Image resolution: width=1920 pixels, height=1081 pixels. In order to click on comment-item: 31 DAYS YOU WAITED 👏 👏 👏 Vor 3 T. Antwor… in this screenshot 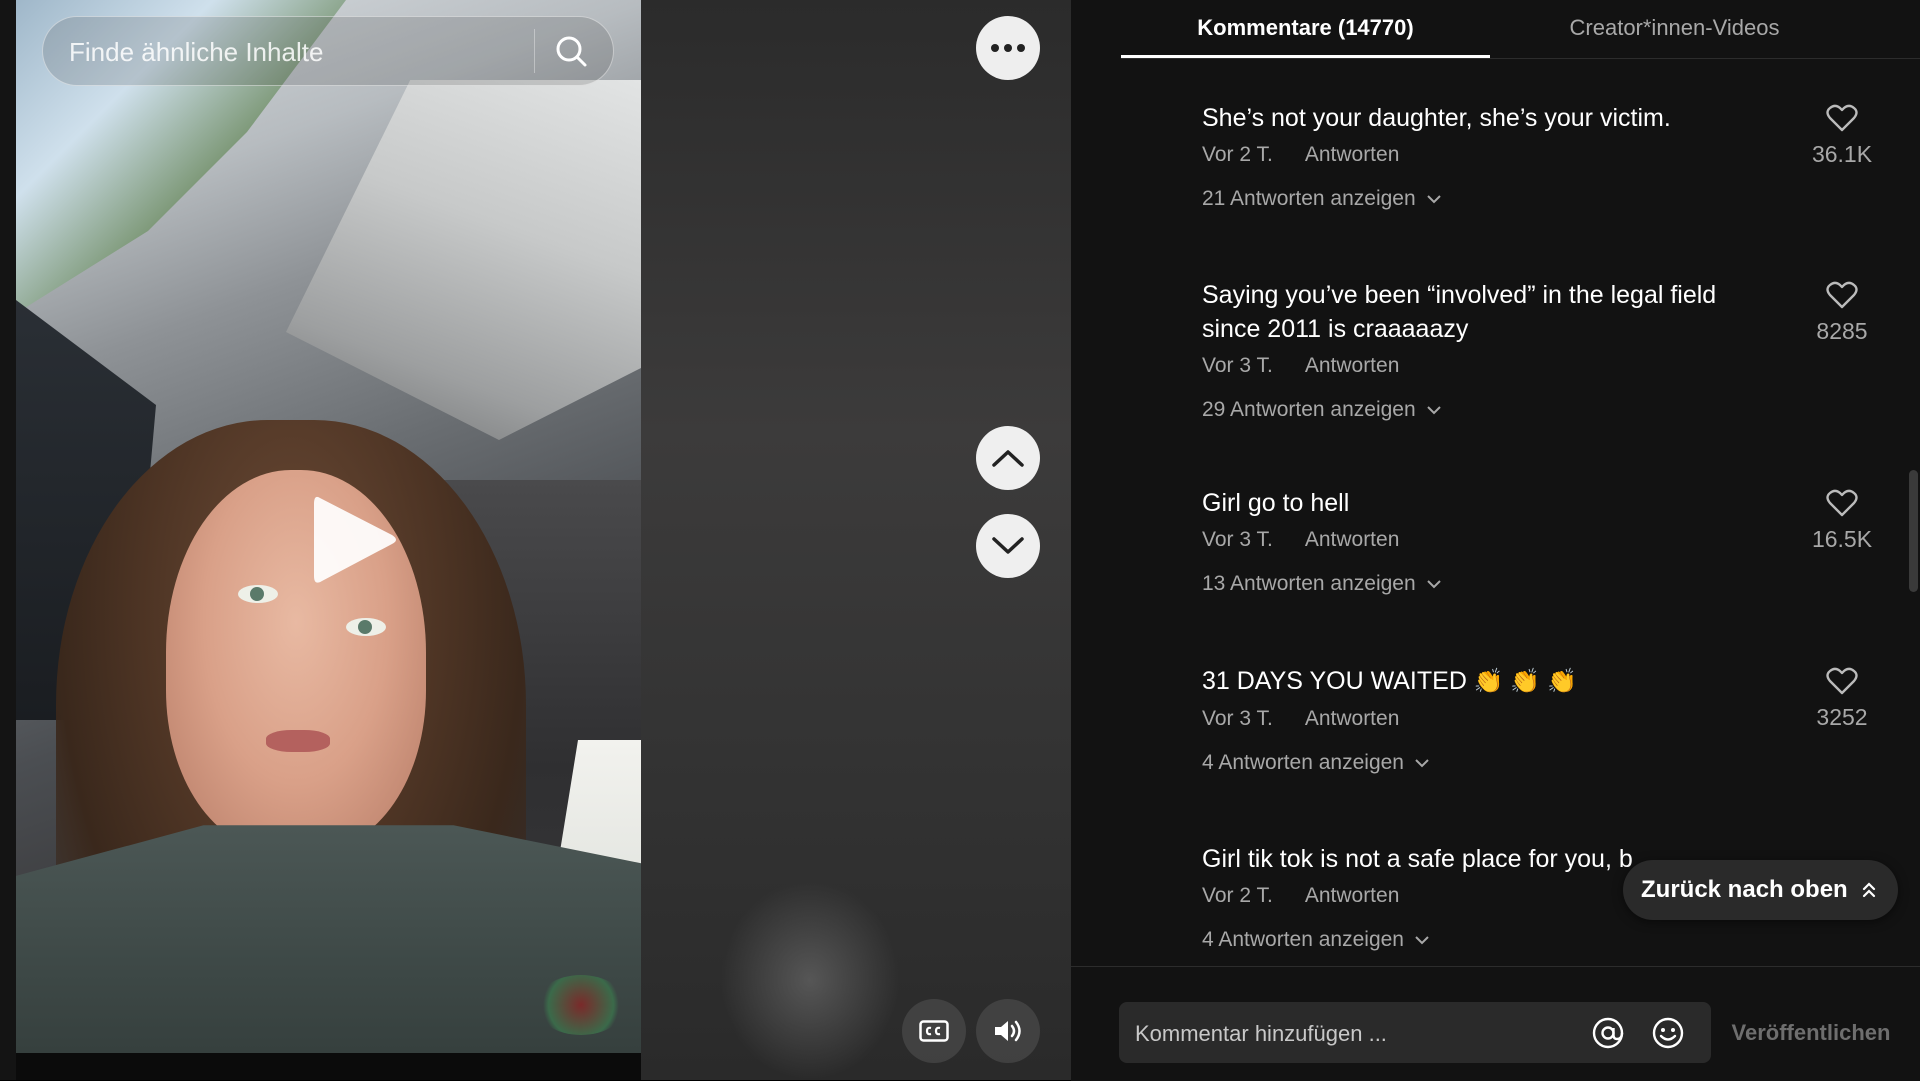, I will do `click(1542, 719)`.